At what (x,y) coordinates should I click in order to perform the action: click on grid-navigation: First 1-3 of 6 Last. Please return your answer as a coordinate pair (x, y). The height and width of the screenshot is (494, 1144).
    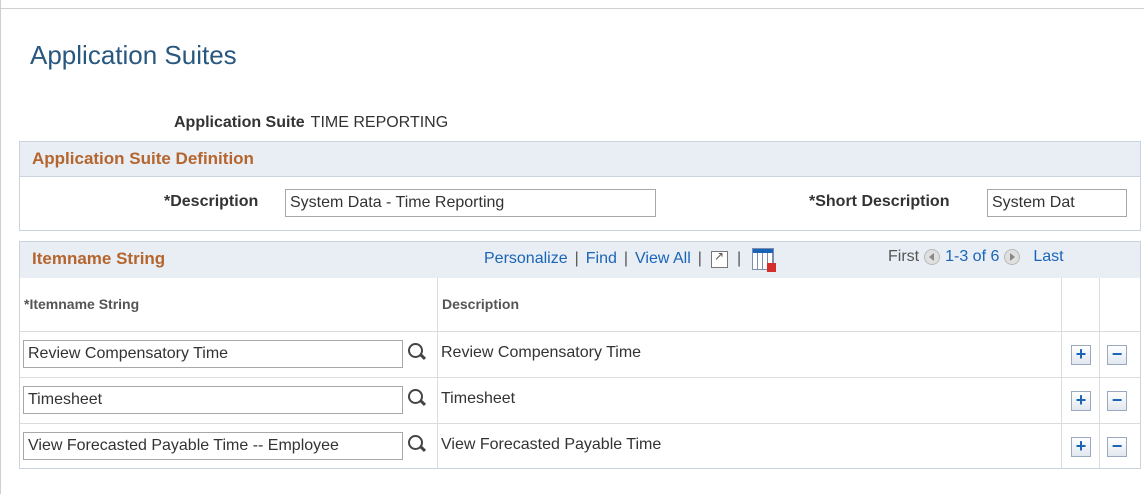
    Looking at the image, I should click on (976, 257).